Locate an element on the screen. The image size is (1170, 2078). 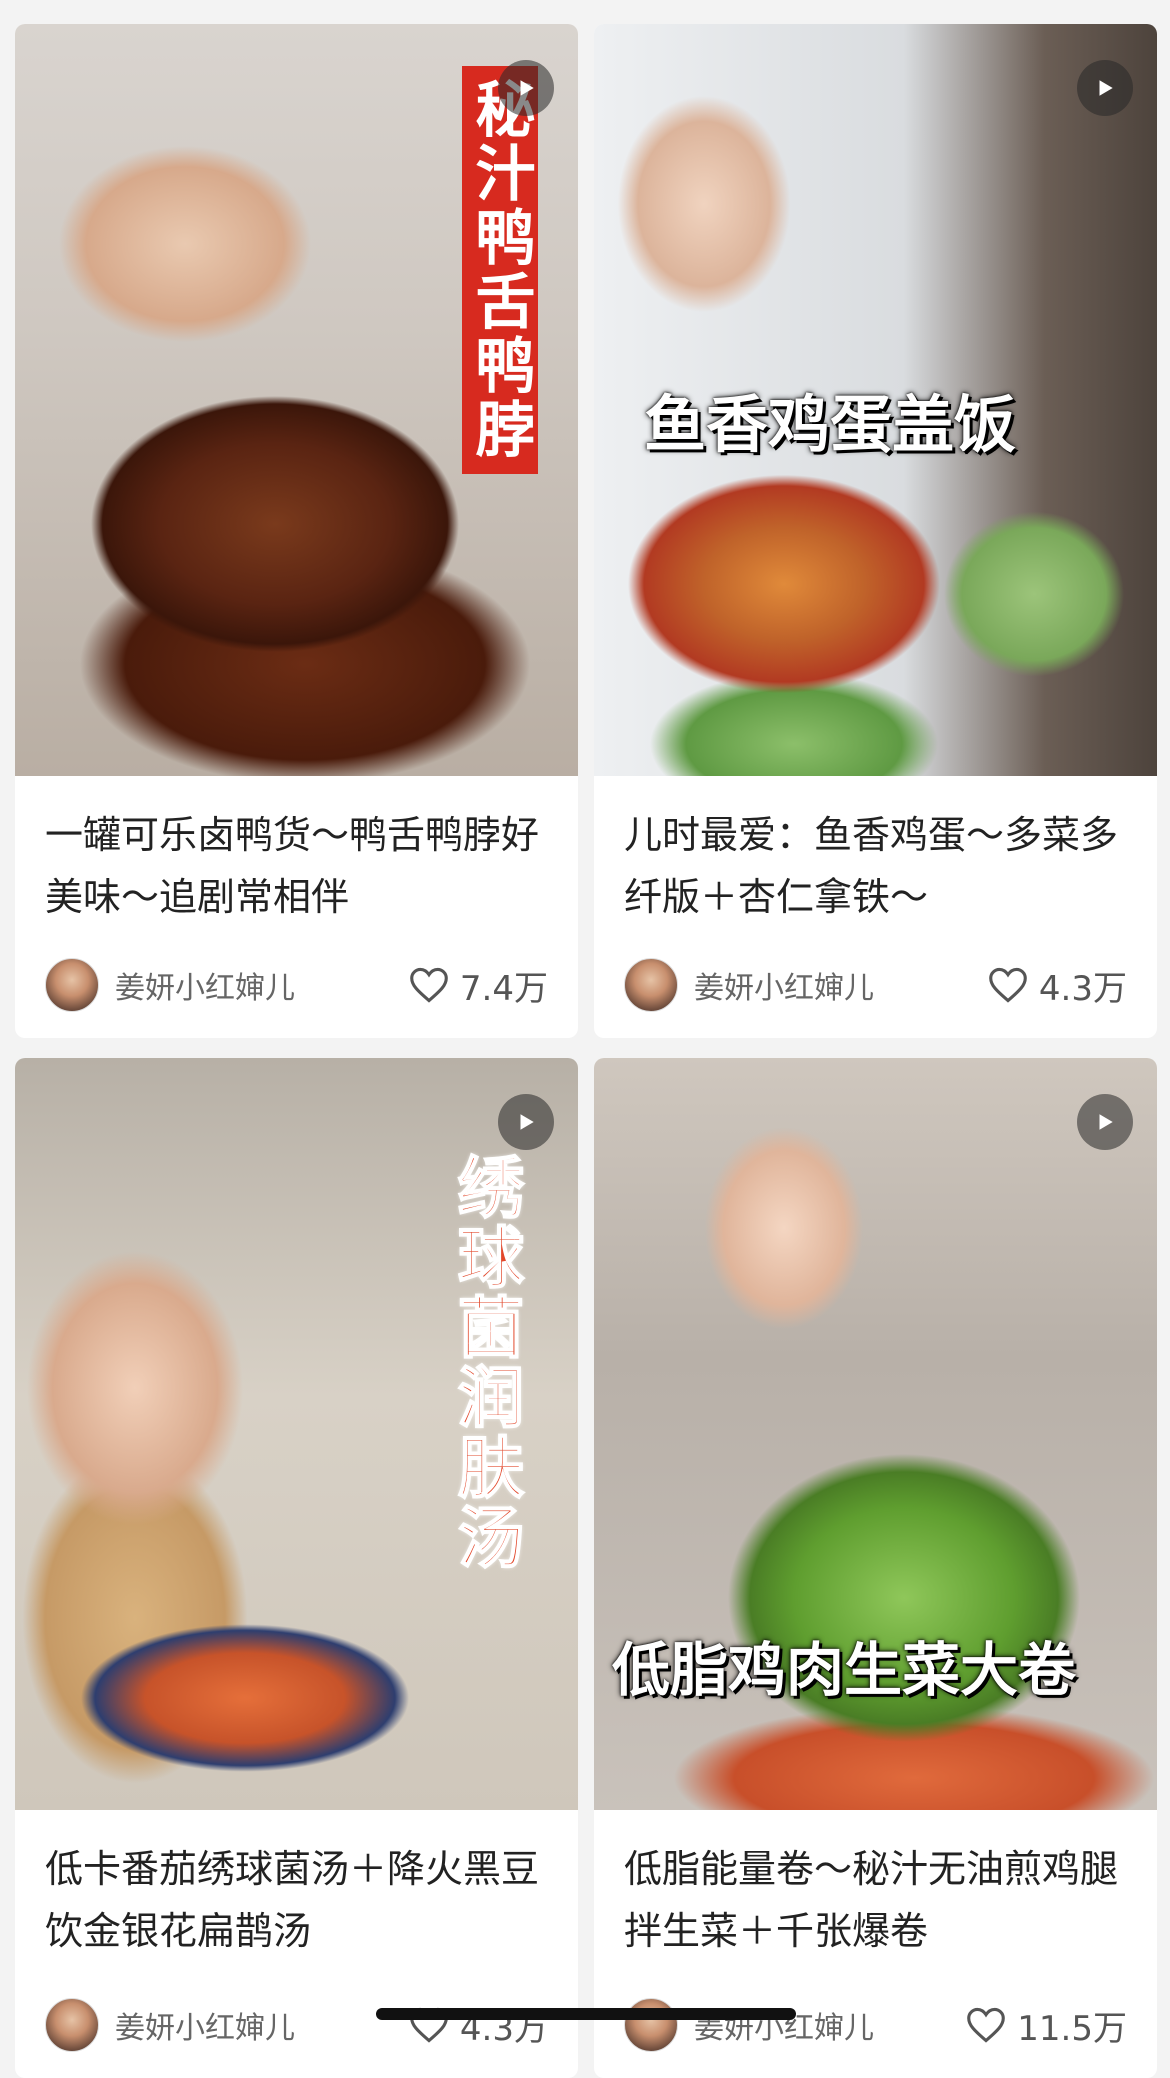
thumbnail-overlay-text: 秘汁鸭舌鸭脖 is located at coordinates (500, 270).